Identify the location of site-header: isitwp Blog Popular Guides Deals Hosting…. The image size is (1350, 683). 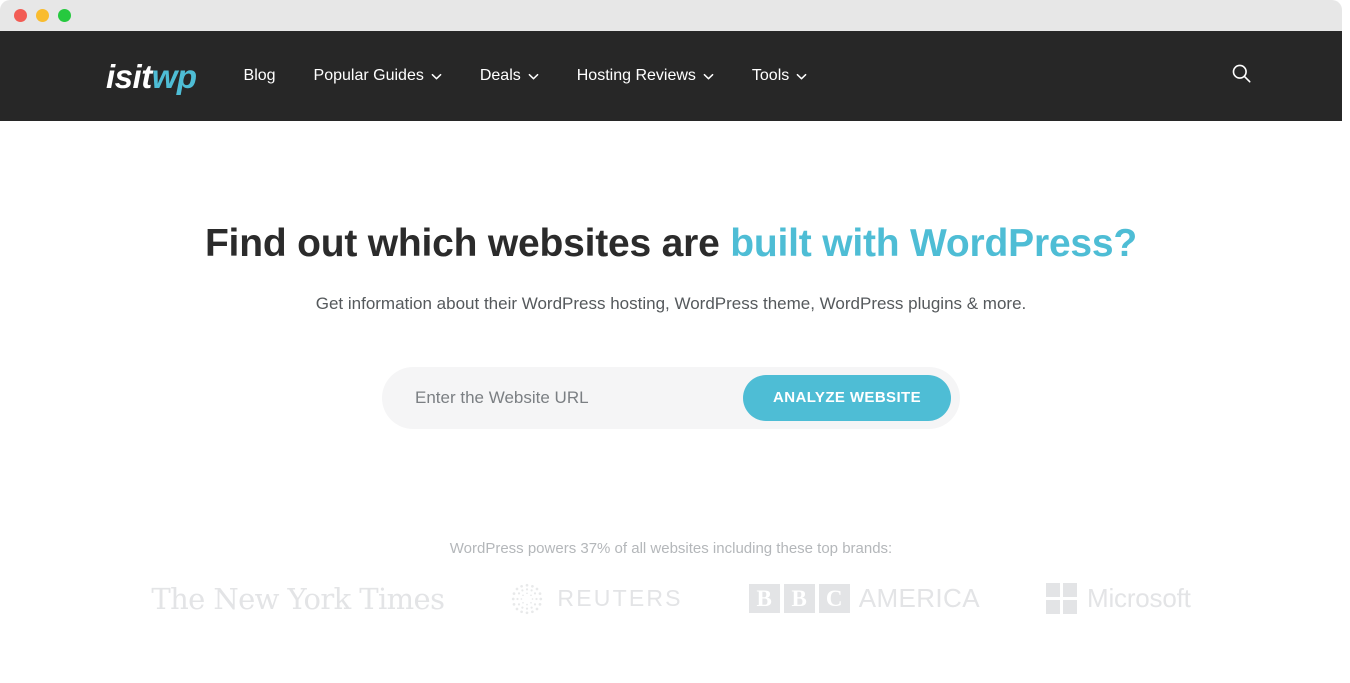
(671, 76).